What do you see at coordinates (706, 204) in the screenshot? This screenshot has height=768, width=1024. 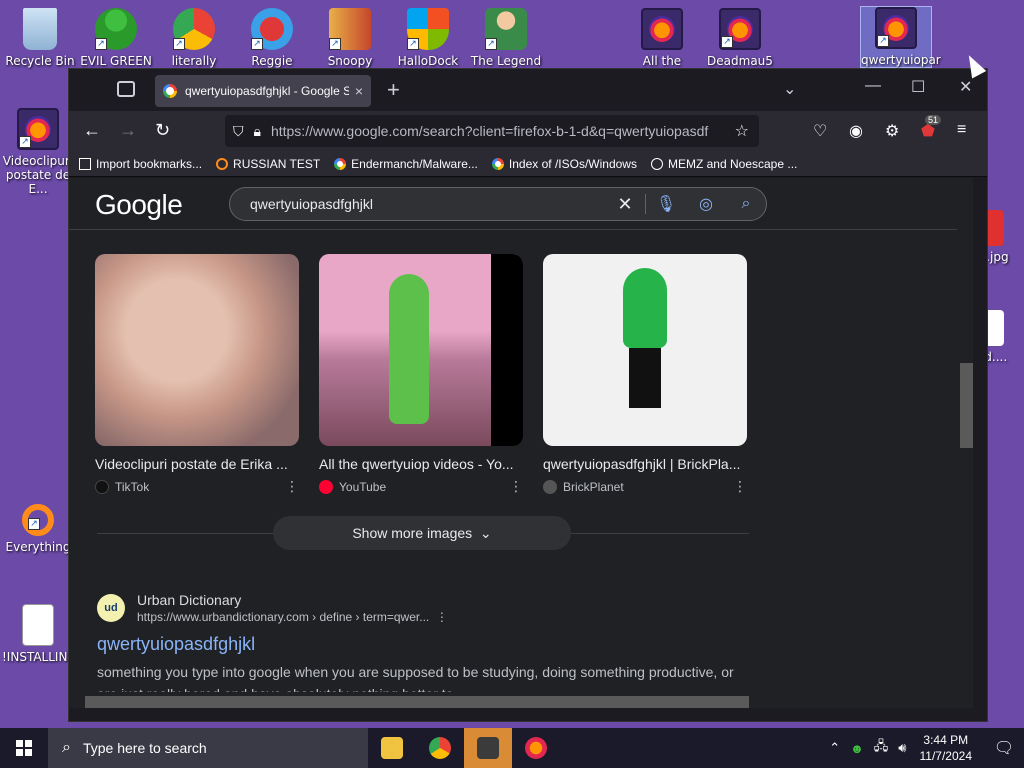 I see `google-lens-icon: ◎` at bounding box center [706, 204].